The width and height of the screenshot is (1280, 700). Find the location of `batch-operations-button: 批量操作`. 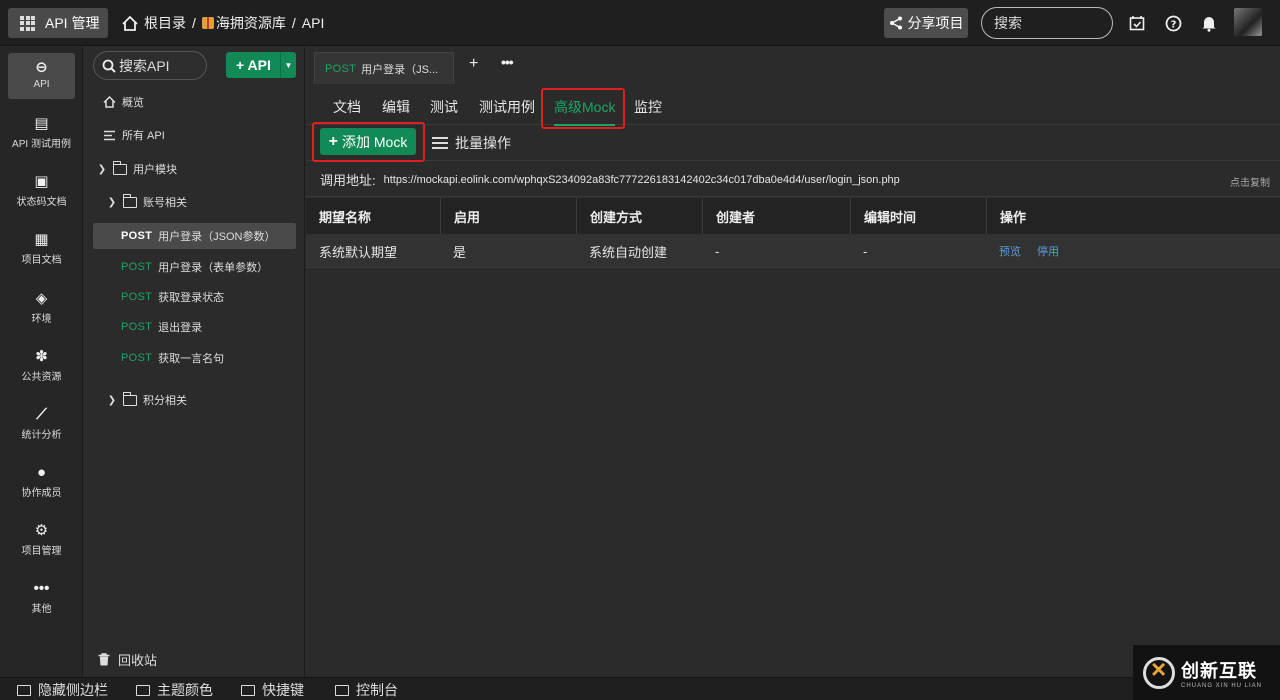

batch-operations-button: 批量操作 is located at coordinates (471, 143).